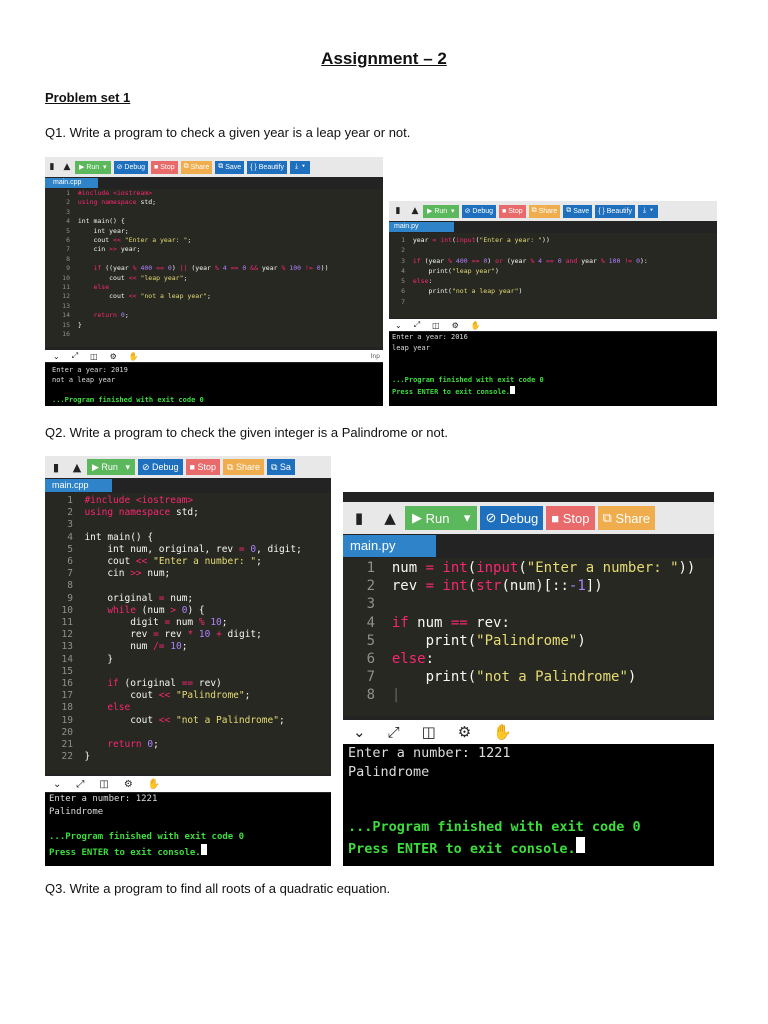  I want to click on toolbar: ▮ ▲ ▶ Run ▾ ⊘ Debug ■ Stop ⧉ Share ⧉ Sa, so click(188, 467).